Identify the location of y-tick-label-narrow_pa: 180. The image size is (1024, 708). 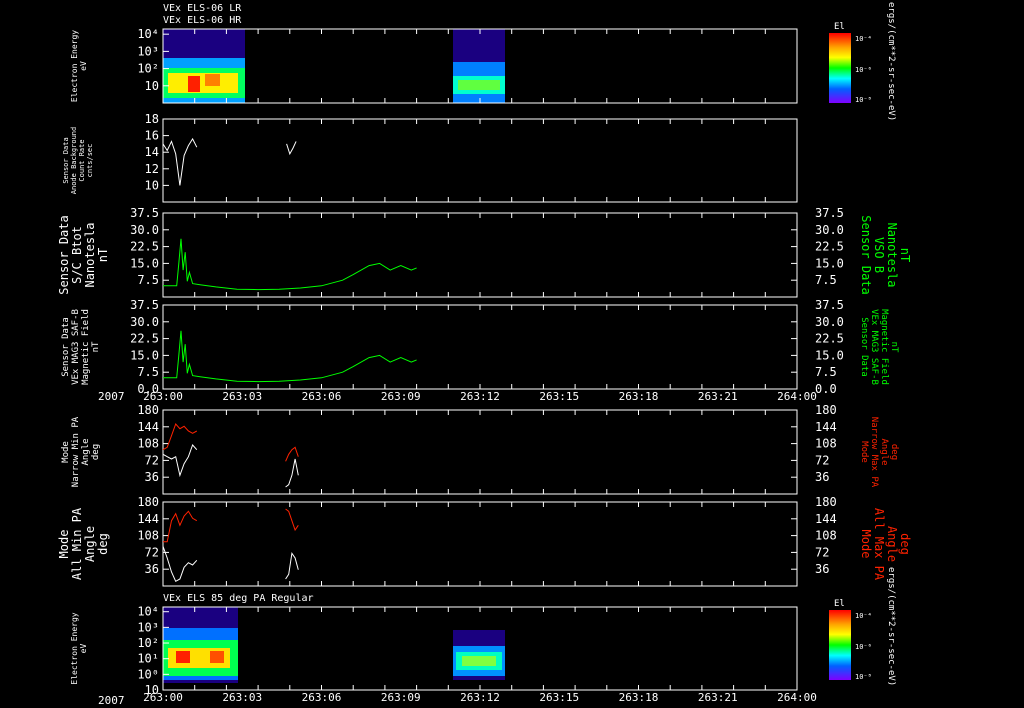
(148, 410).